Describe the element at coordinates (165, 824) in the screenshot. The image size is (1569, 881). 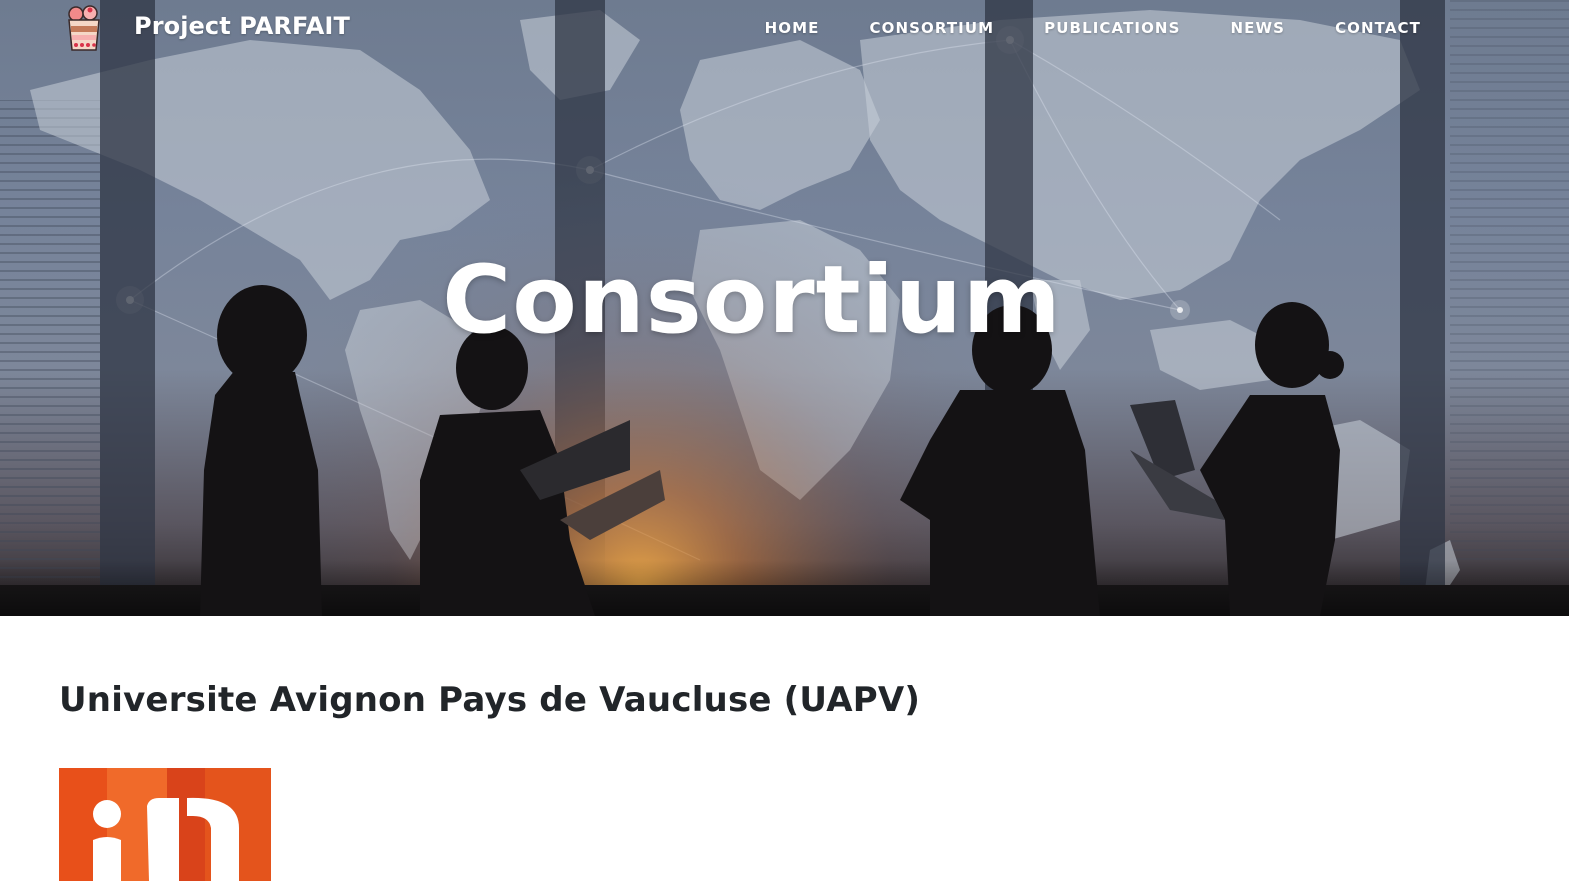
I see `uapv-logo-image` at that location.